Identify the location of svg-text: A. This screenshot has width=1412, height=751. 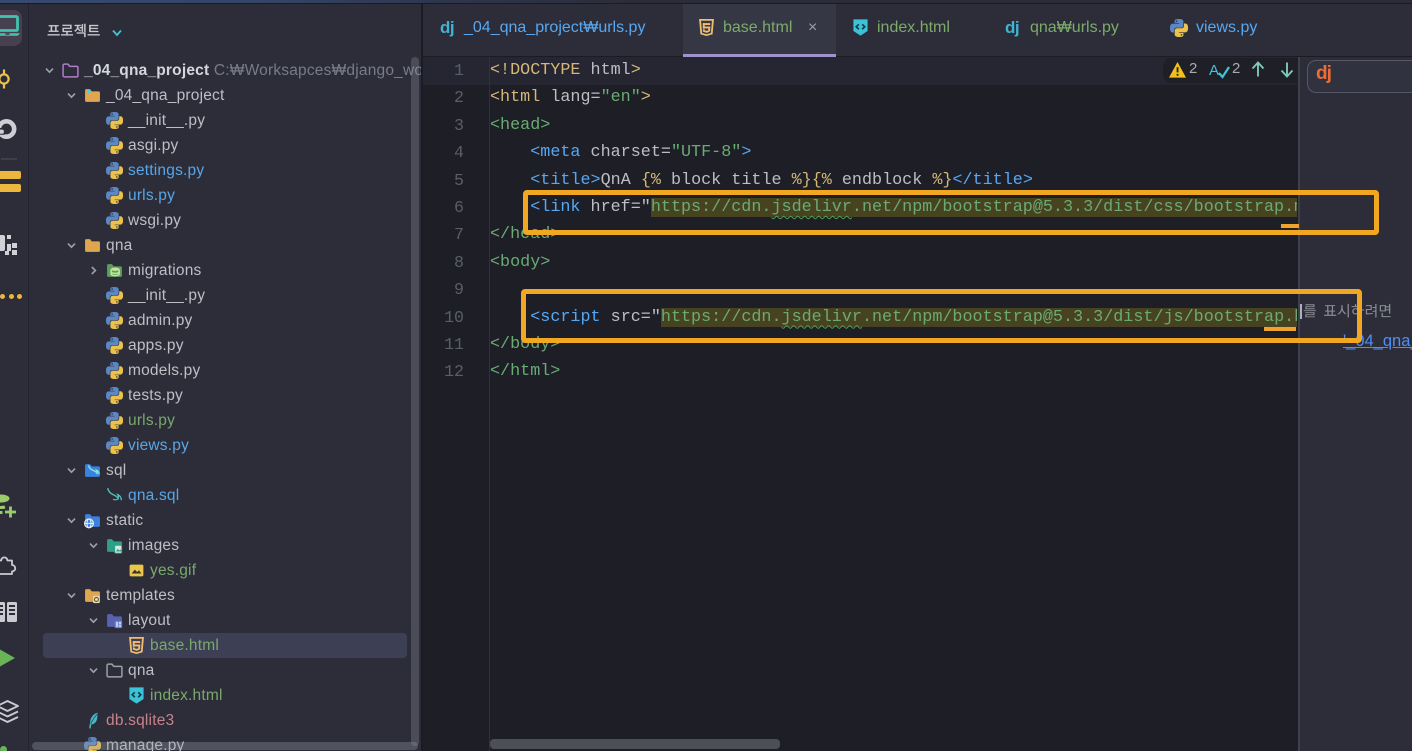
(1214, 70).